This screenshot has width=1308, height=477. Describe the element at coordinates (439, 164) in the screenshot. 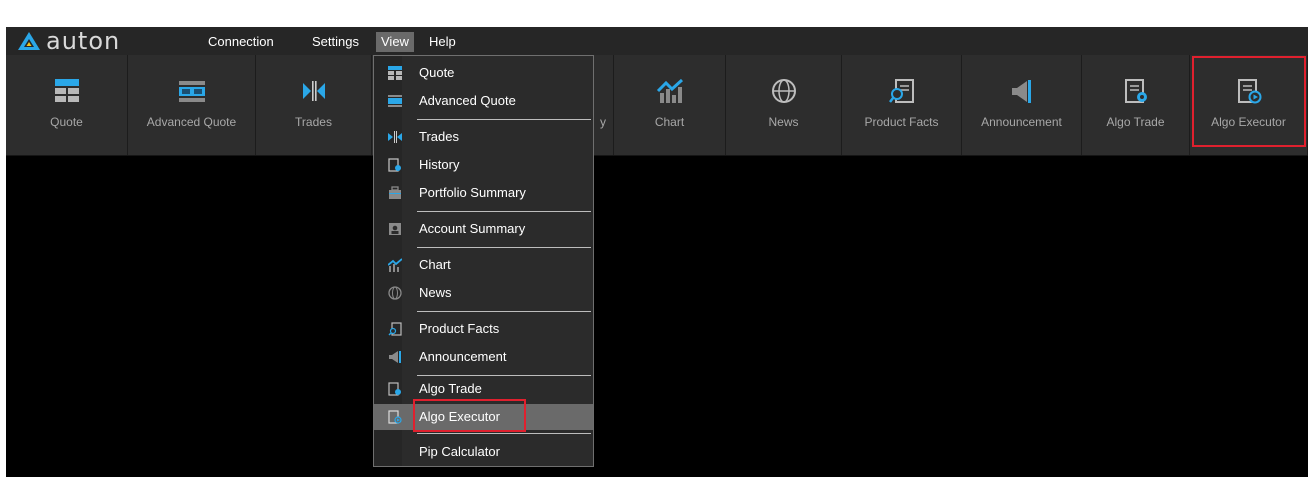

I see `view-menu-label-history: History` at that location.